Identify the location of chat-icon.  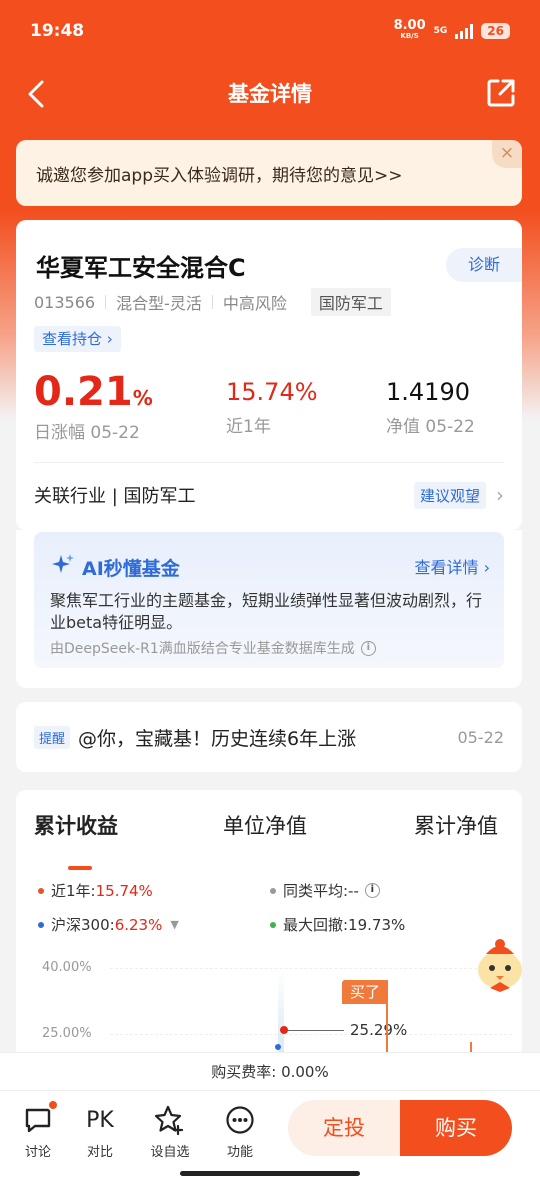
(38, 1118).